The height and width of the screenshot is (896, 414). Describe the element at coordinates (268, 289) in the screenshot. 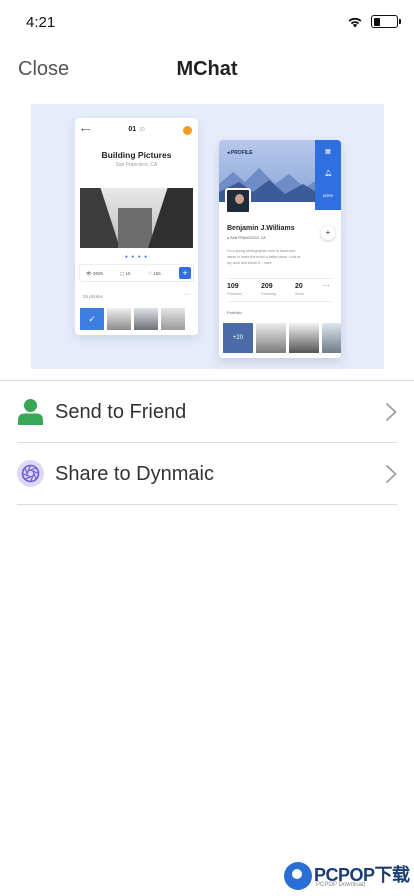

I see `following-stat: 209 Following` at that location.